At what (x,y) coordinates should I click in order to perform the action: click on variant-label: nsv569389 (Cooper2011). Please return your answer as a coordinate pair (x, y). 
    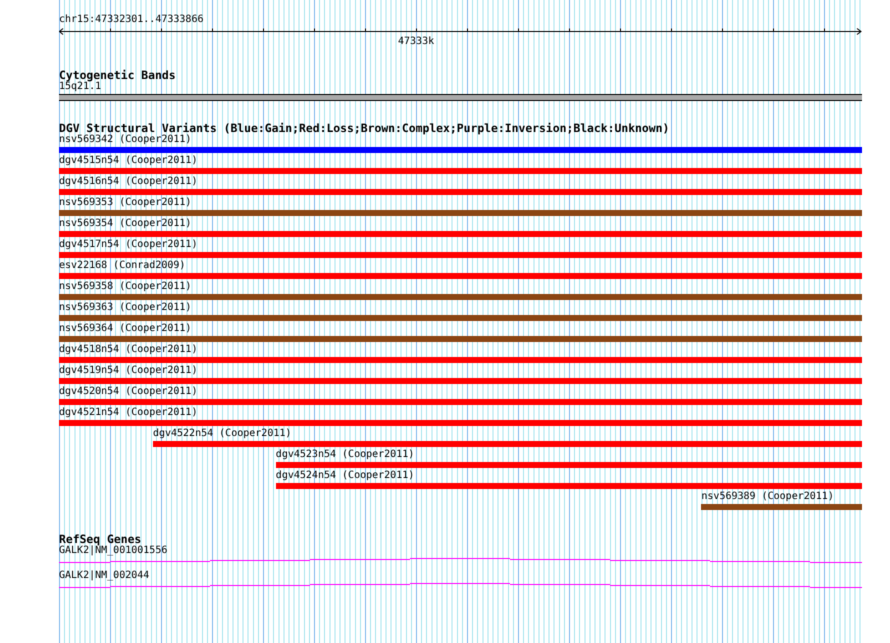
    Looking at the image, I should click on (767, 496).